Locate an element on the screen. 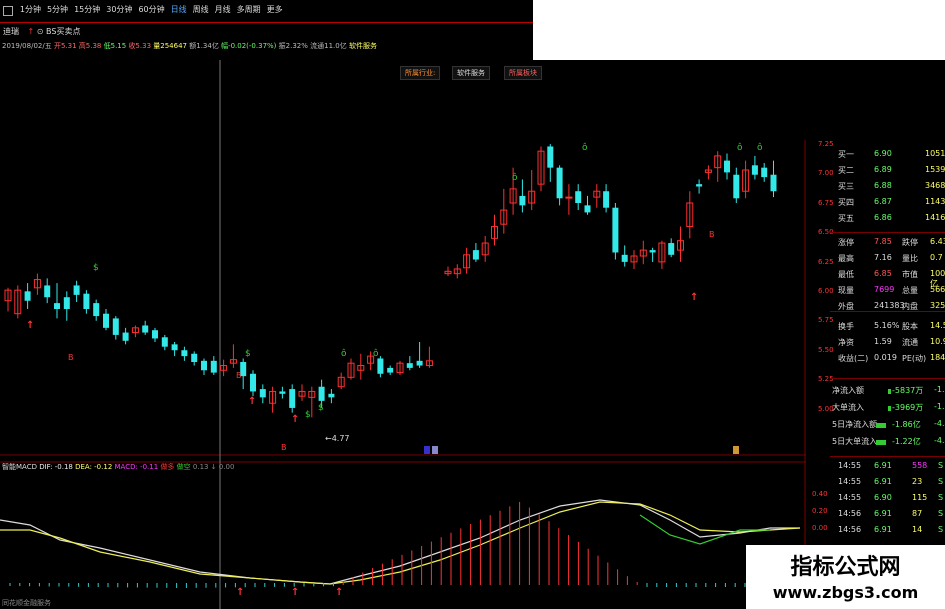 This screenshot has width=945, height=609. bid-row: 买二 6.89 1539 is located at coordinates (887, 171).